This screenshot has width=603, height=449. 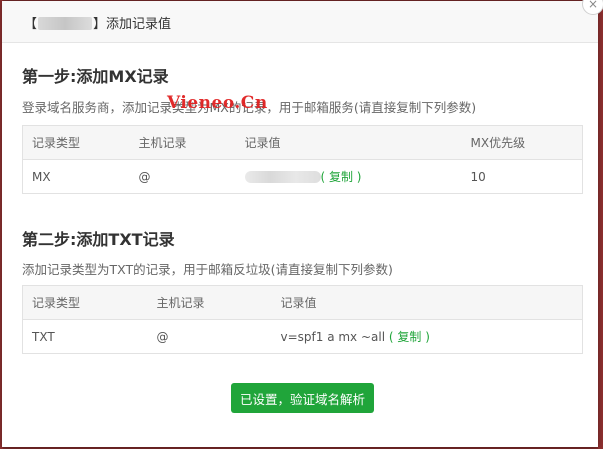 What do you see at coordinates (333, 337) in the screenshot?
I see `txt-value: v=spf1 a mx ~all` at bounding box center [333, 337].